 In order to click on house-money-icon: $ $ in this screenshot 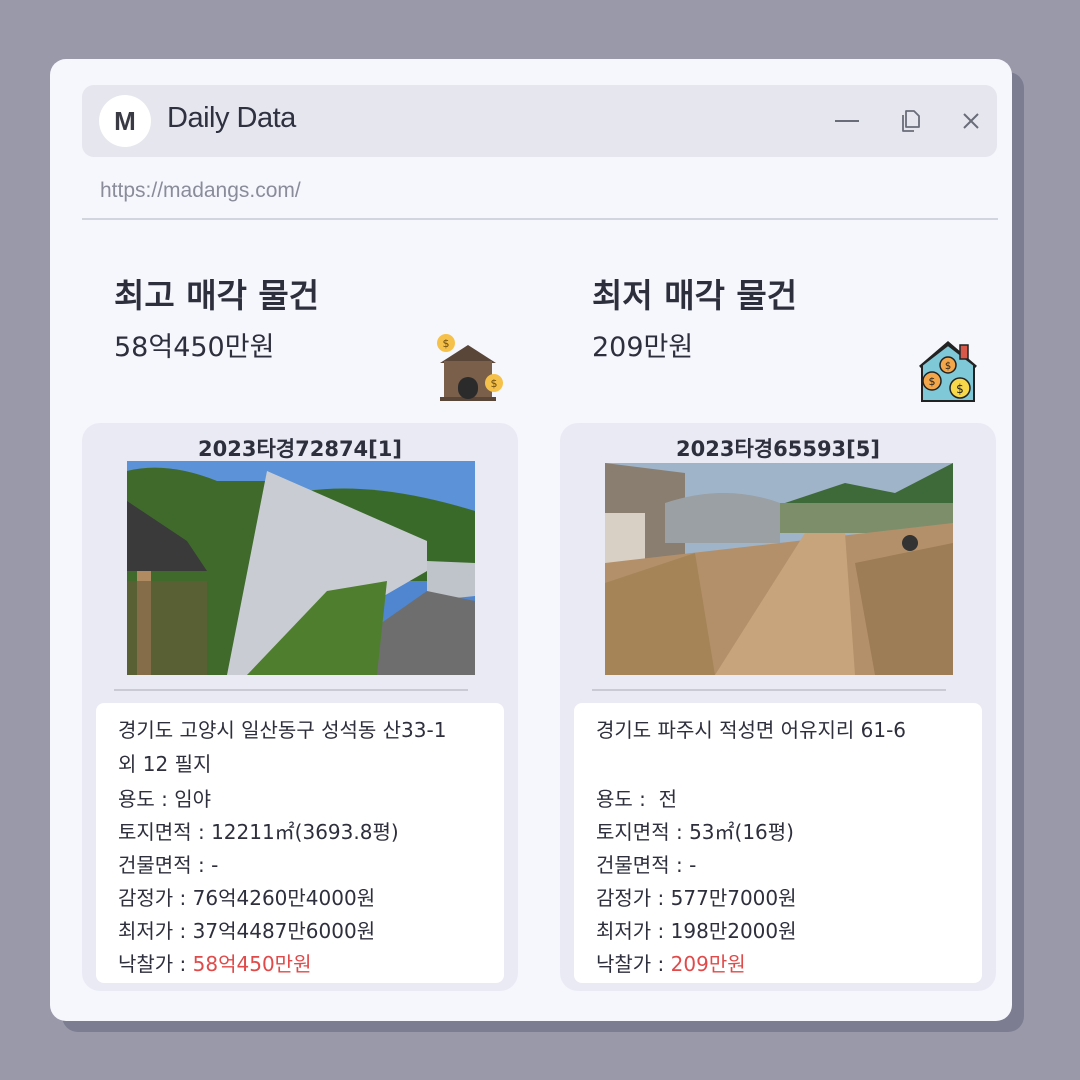, I will do `click(468, 371)`.